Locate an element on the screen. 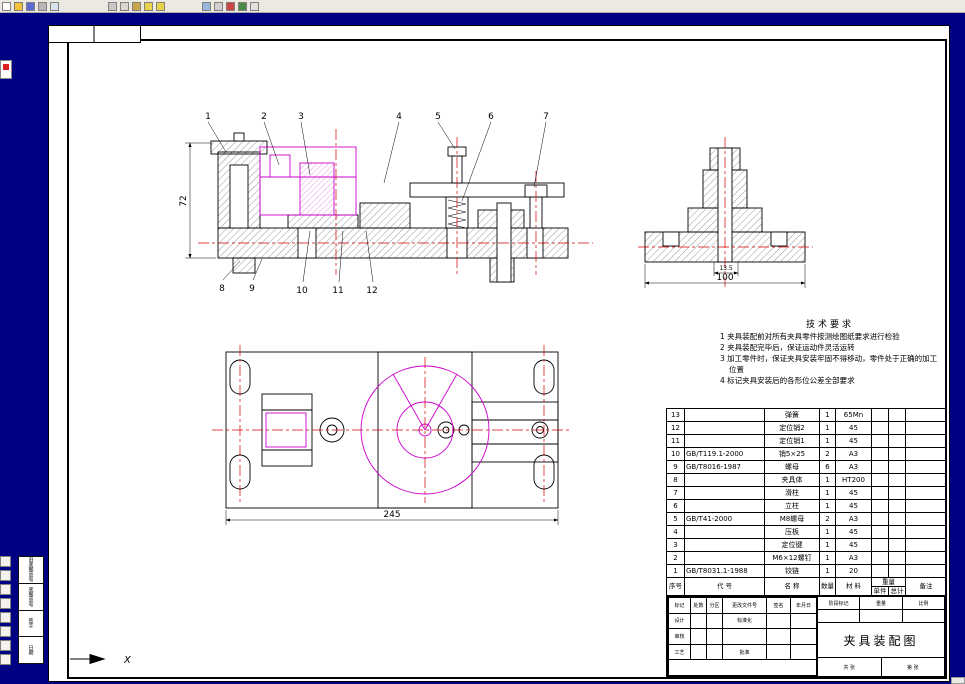 The image size is (965, 684). parts-cell-code: GB/T8031.1-1988 is located at coordinates (724, 571).